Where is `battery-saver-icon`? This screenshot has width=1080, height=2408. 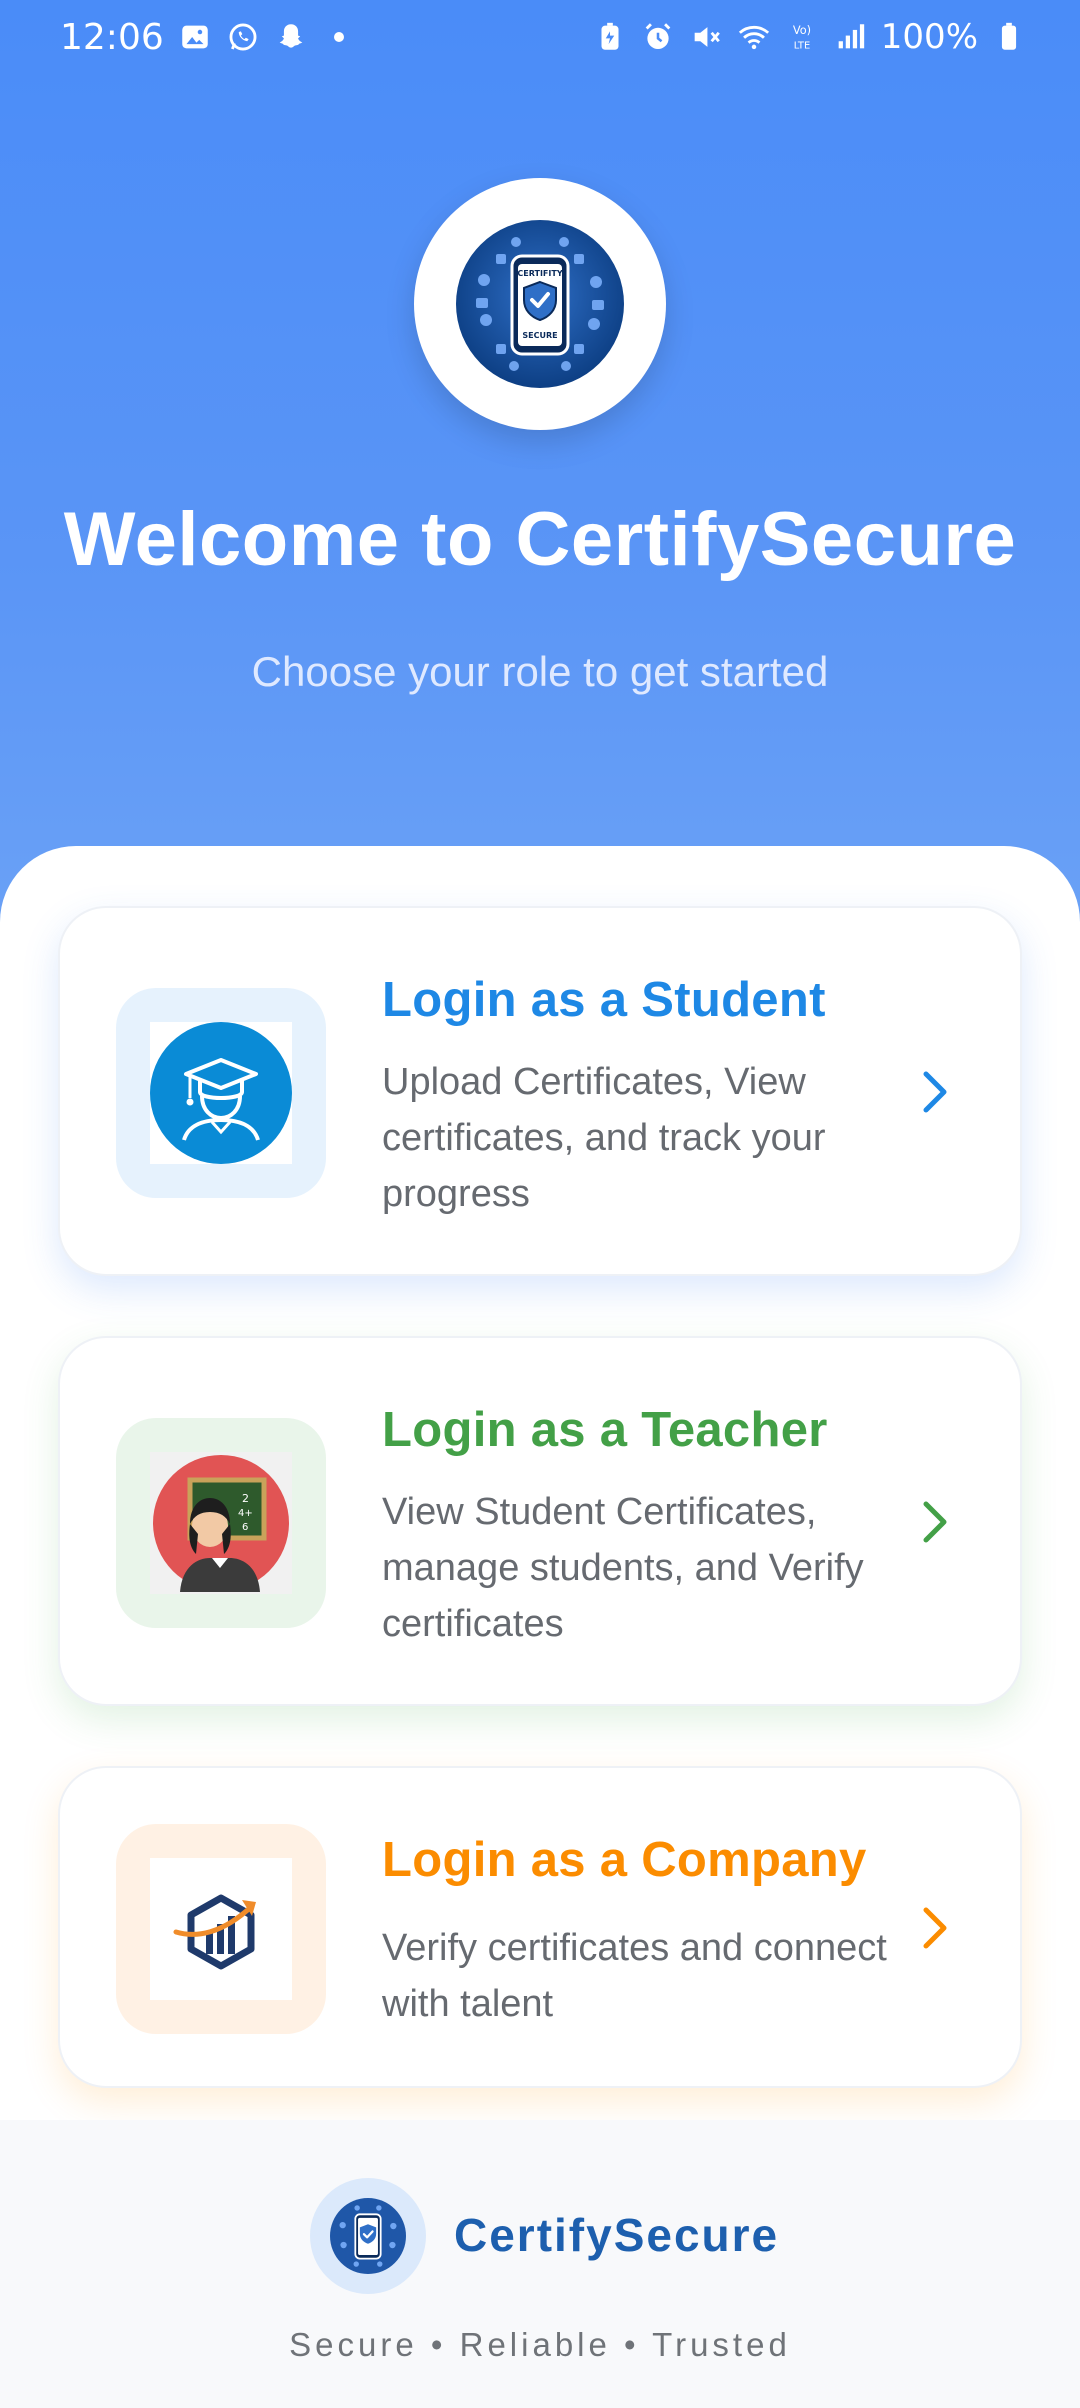 battery-saver-icon is located at coordinates (610, 37).